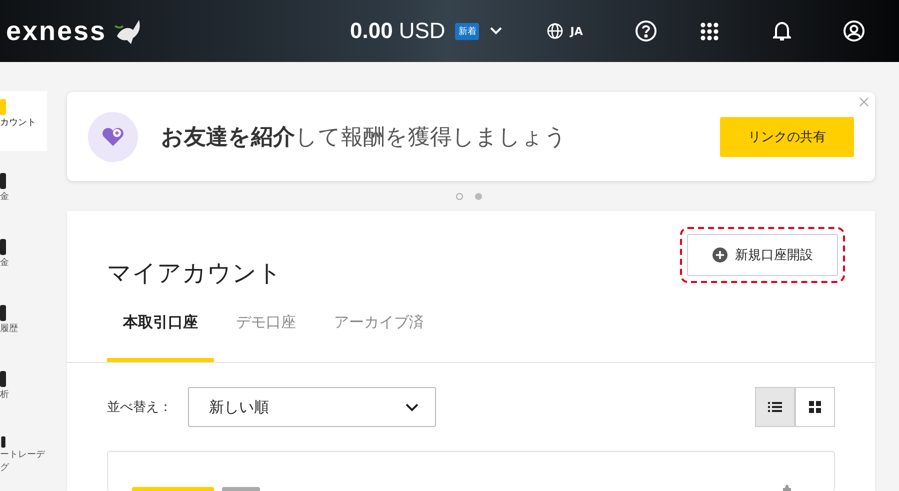 The image size is (899, 491). I want to click on sidebar-item: ートレーデ グ, so click(23, 455).